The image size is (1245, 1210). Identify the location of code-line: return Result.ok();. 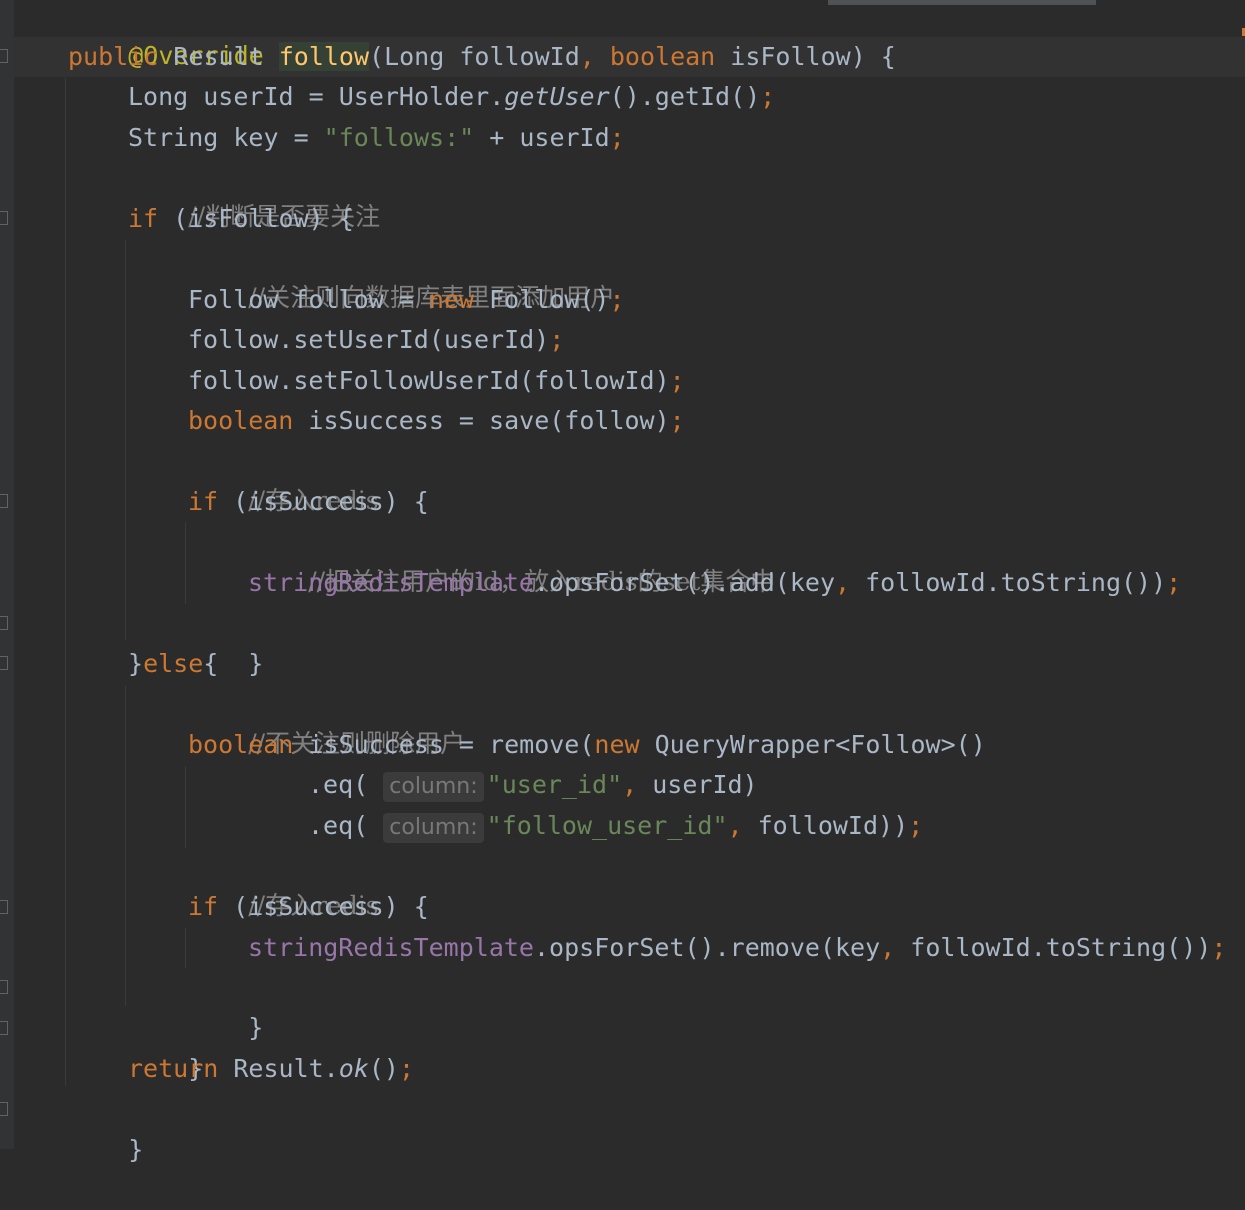
(271, 1068).